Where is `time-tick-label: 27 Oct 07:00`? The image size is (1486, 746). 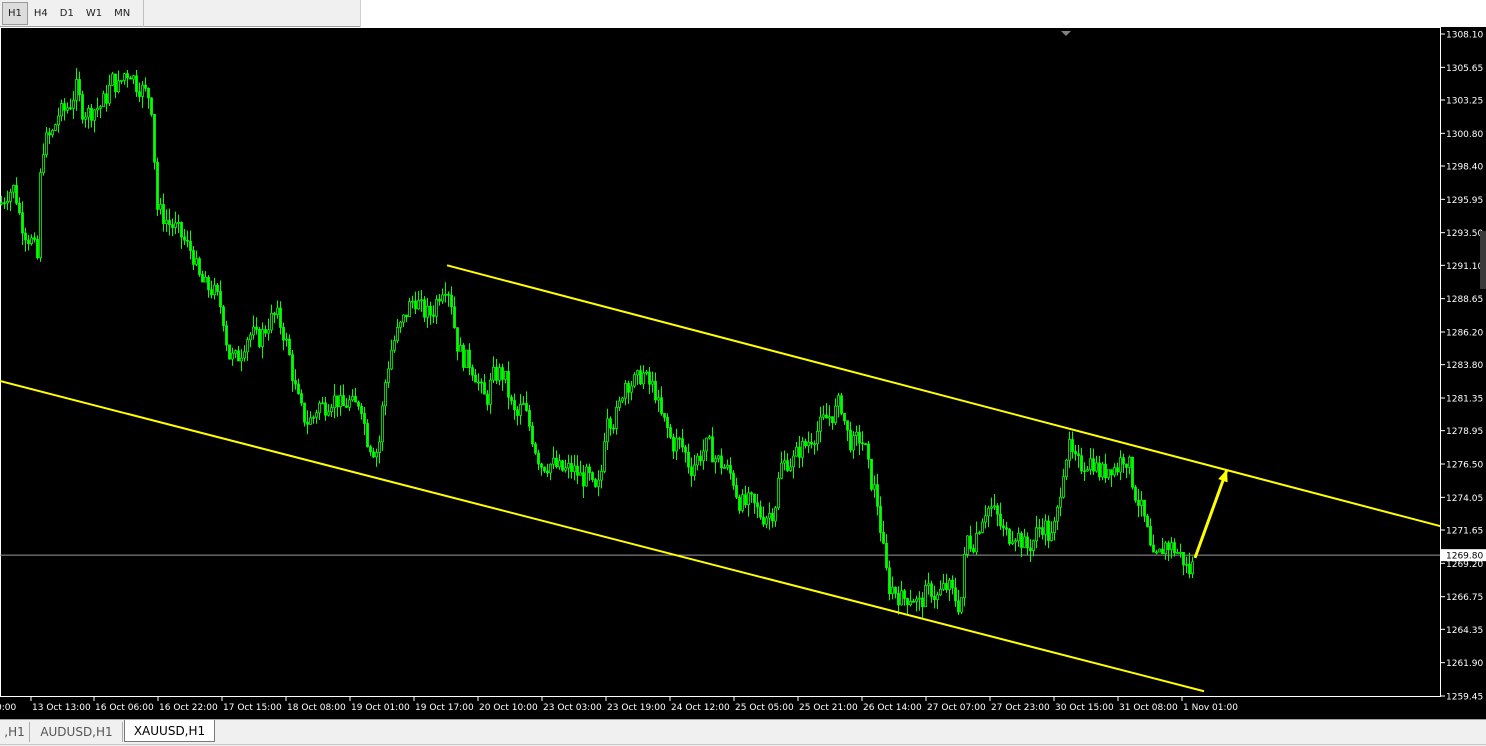 time-tick-label: 27 Oct 07:00 is located at coordinates (956, 708).